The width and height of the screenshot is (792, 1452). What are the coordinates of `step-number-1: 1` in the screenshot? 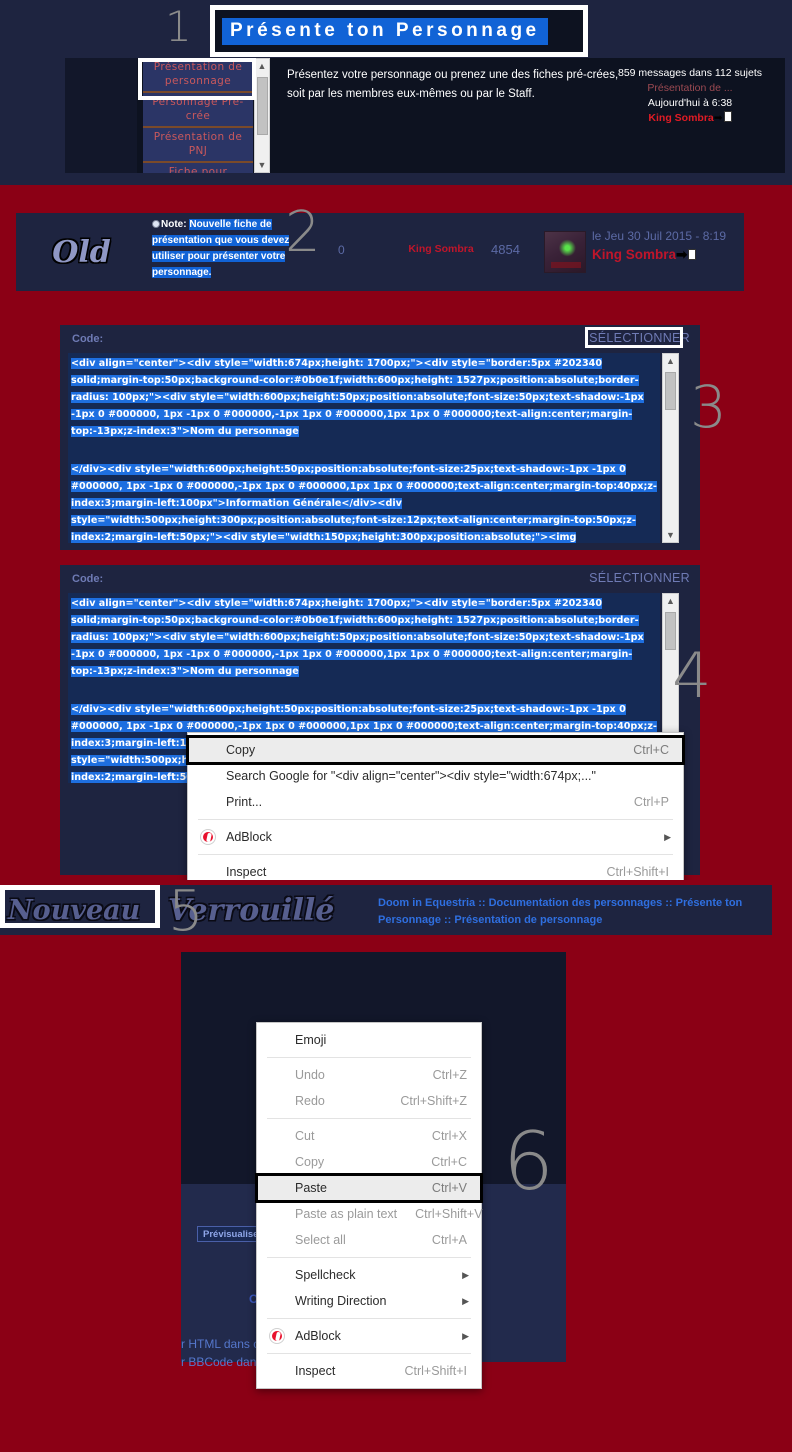 It's located at (178, 26).